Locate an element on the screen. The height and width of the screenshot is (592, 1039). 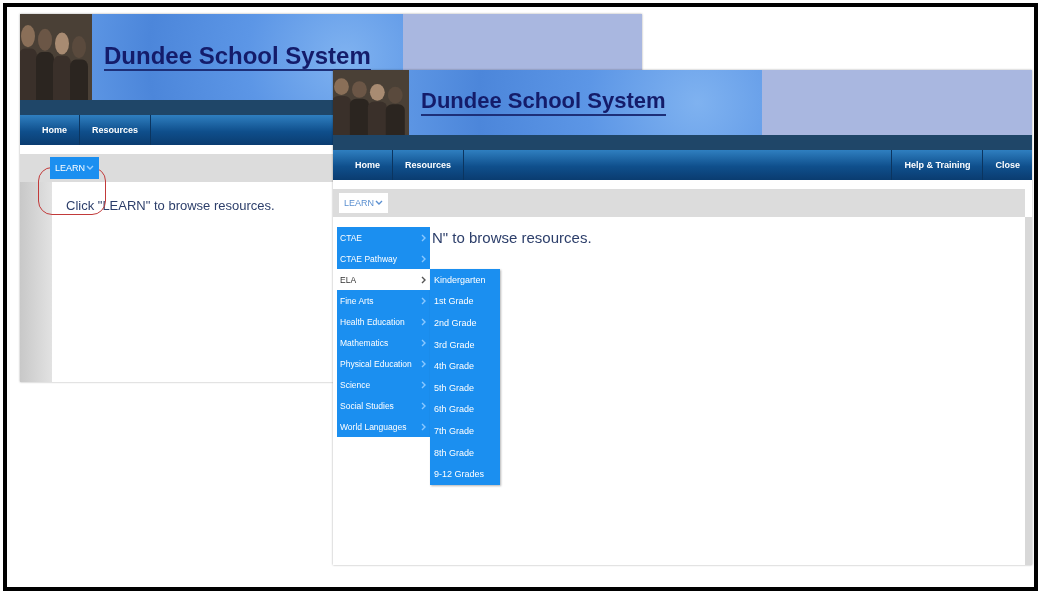
submenu-item: 6th Grade is located at coordinates (465, 409).